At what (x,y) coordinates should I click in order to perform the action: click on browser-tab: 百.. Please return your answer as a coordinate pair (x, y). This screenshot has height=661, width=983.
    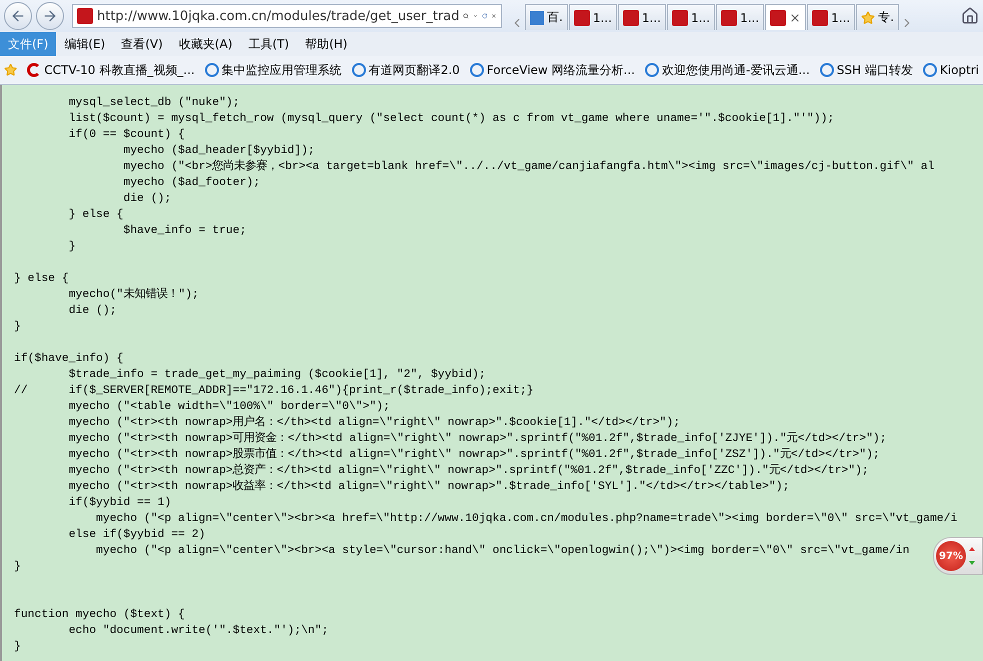
    Looking at the image, I should click on (546, 17).